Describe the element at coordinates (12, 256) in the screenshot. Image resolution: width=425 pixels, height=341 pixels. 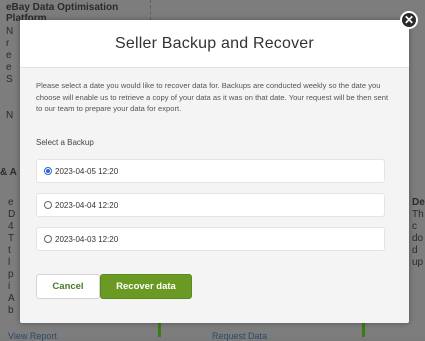
I see `bg-left-col2: e D 4 T t l p i A b` at that location.